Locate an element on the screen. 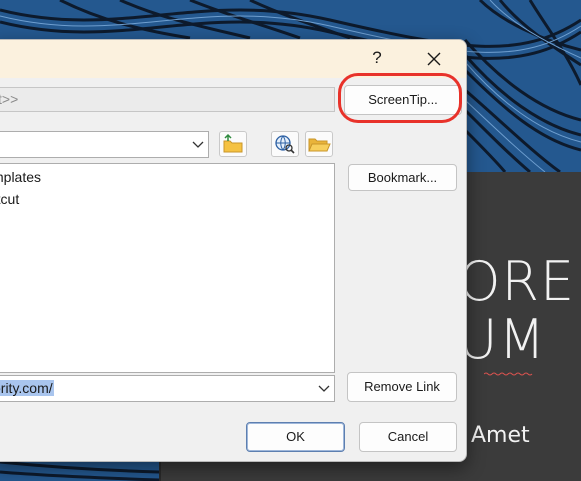  ok-label: OK is located at coordinates (295, 436).